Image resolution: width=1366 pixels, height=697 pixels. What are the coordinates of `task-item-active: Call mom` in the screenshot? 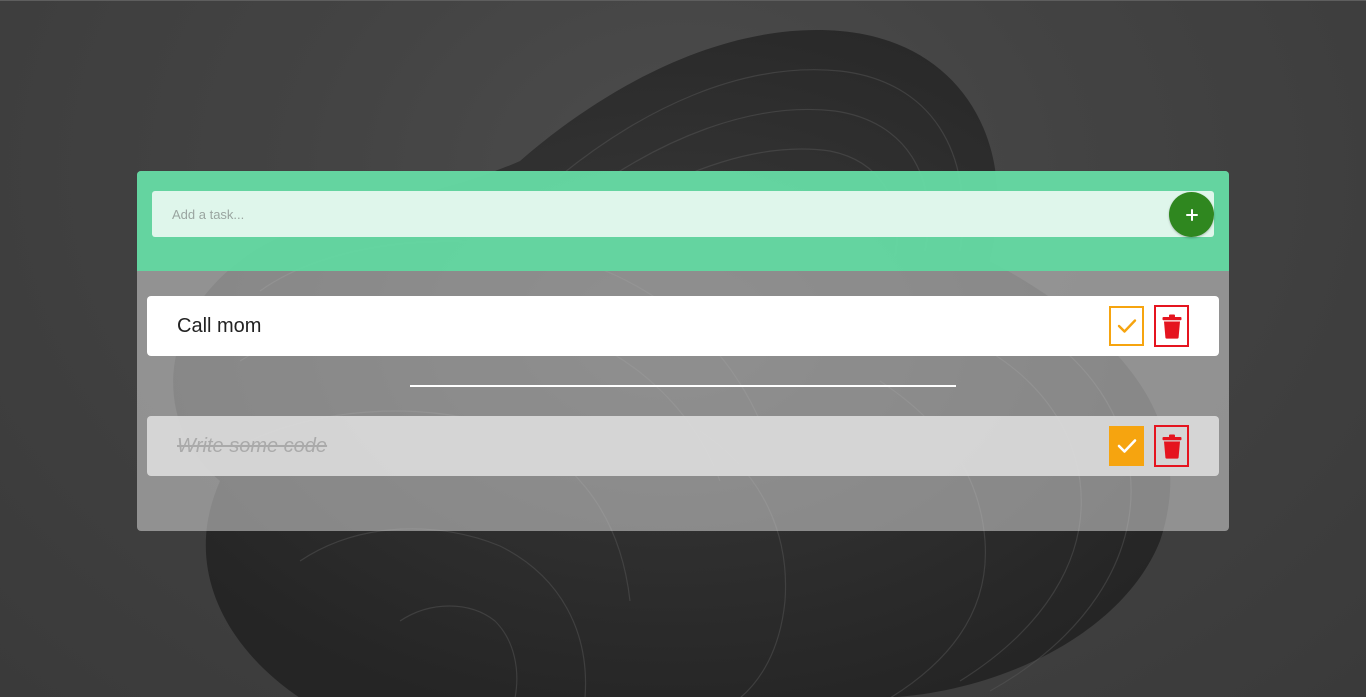 It's located at (683, 326).